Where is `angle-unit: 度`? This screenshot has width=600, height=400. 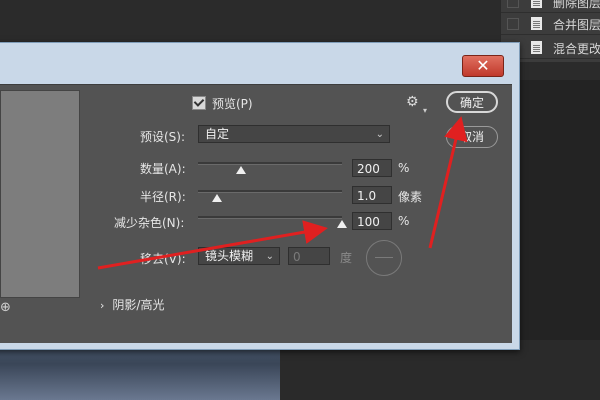
angle-unit: 度 is located at coordinates (346, 258).